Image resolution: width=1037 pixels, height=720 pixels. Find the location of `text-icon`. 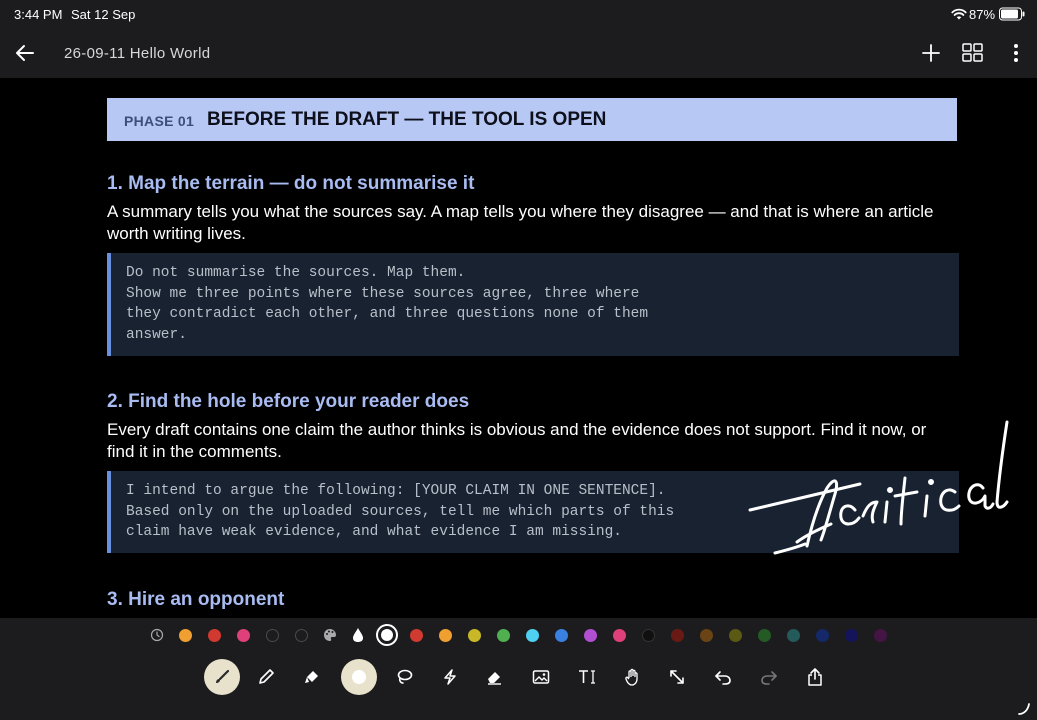

text-icon is located at coordinates (587, 677).